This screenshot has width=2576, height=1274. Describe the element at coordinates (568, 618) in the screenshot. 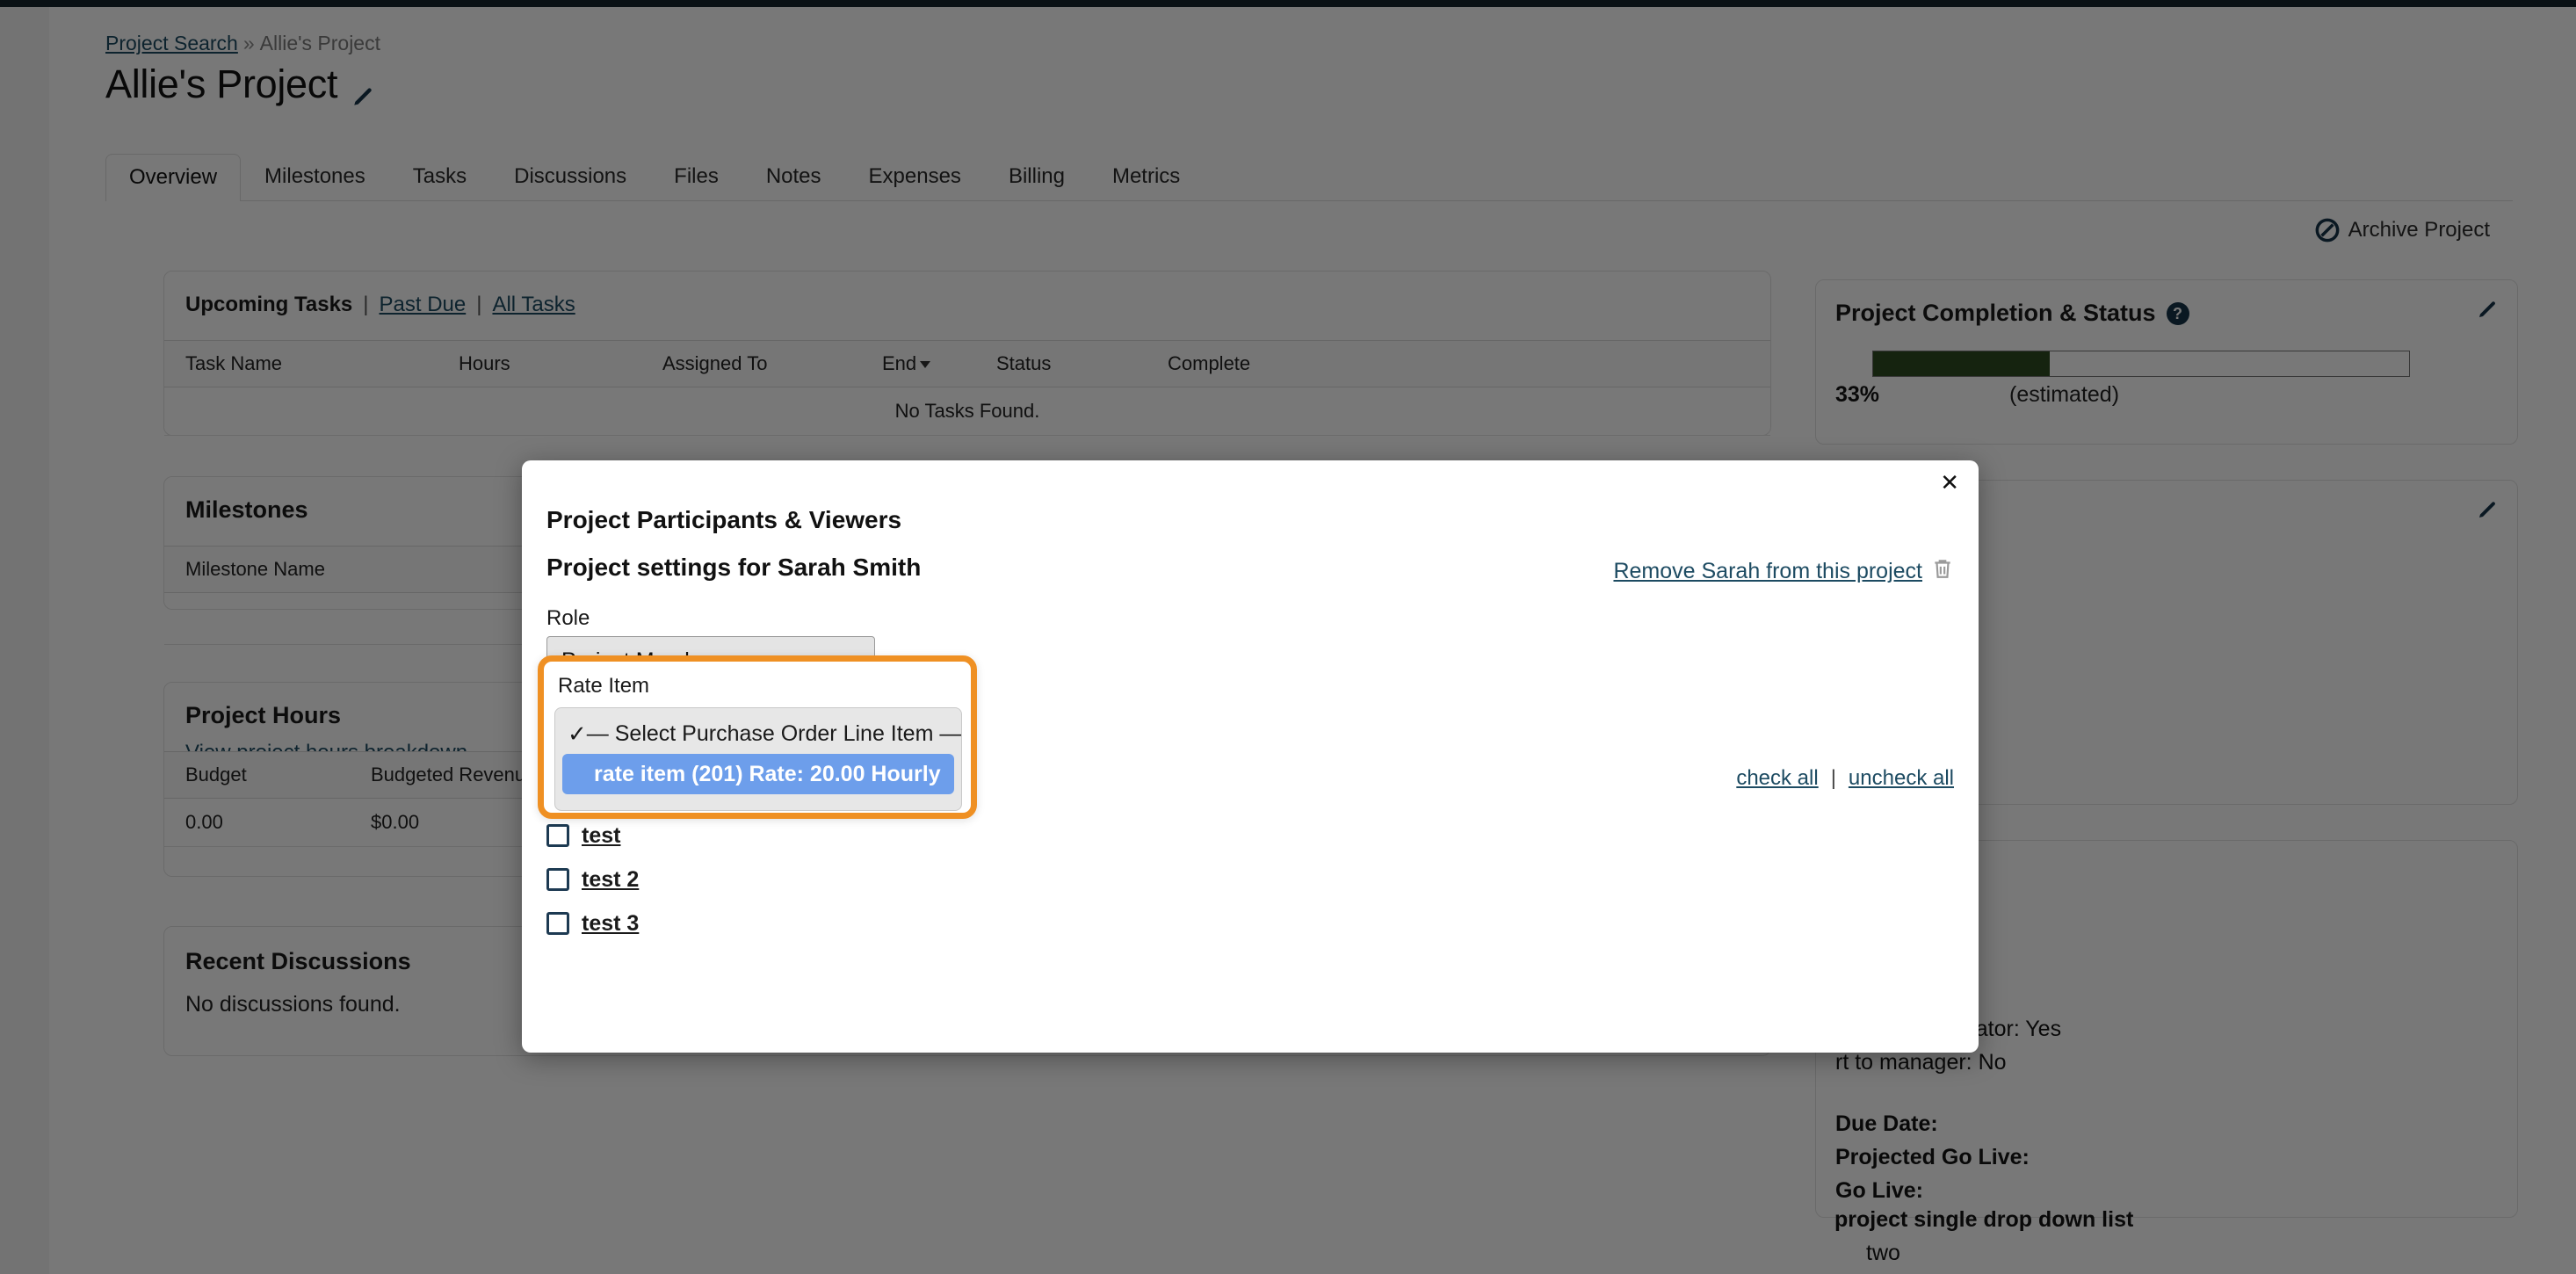

I see `role-label: Role` at that location.